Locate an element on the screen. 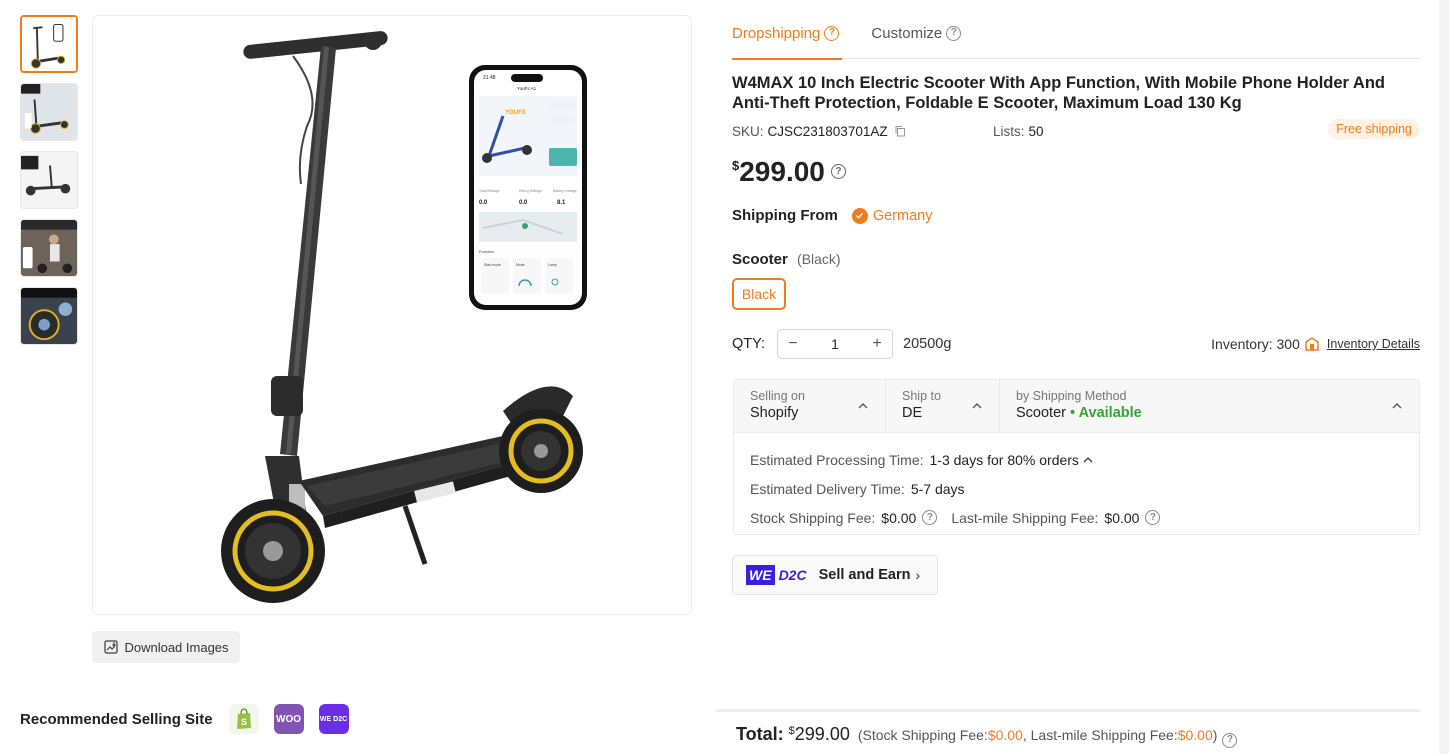 The height and width of the screenshot is (754, 1449). total-stock-fee: $0.00 is located at coordinates (1005, 735).